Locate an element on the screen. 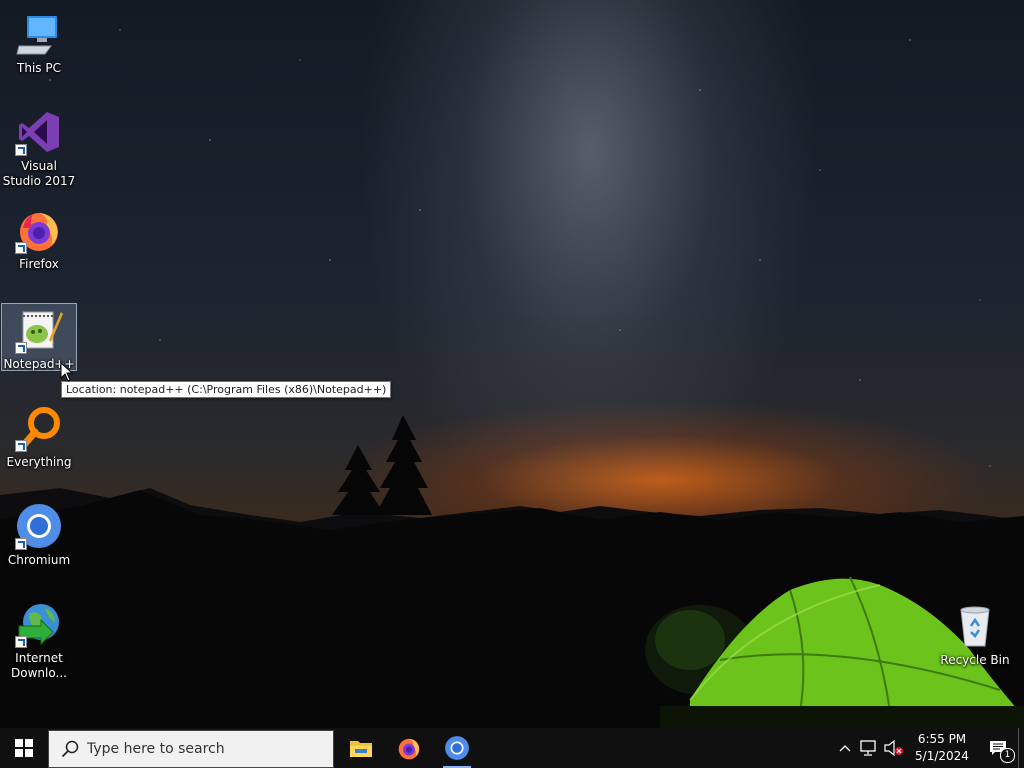 This screenshot has width=1024, height=768. action-center-button: 1 is located at coordinates (998, 748).